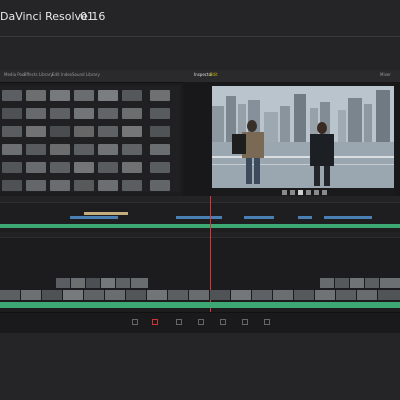 This screenshot has height=400, width=400. I want to click on tab-media-pool: Media Pool, so click(15, 74).